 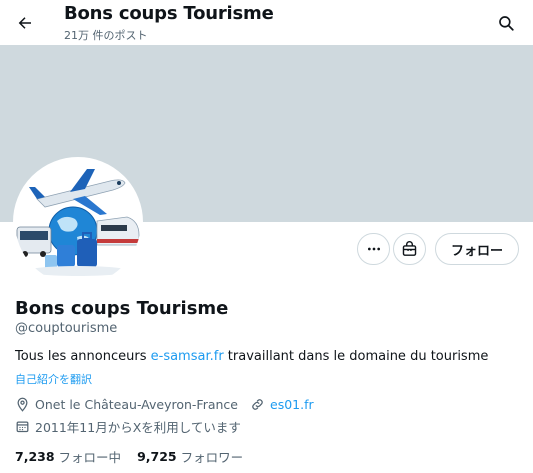 What do you see at coordinates (129, 456) in the screenshot?
I see `follow-stats: 7,238 フォロー中 9,725 フォロワー` at bounding box center [129, 456].